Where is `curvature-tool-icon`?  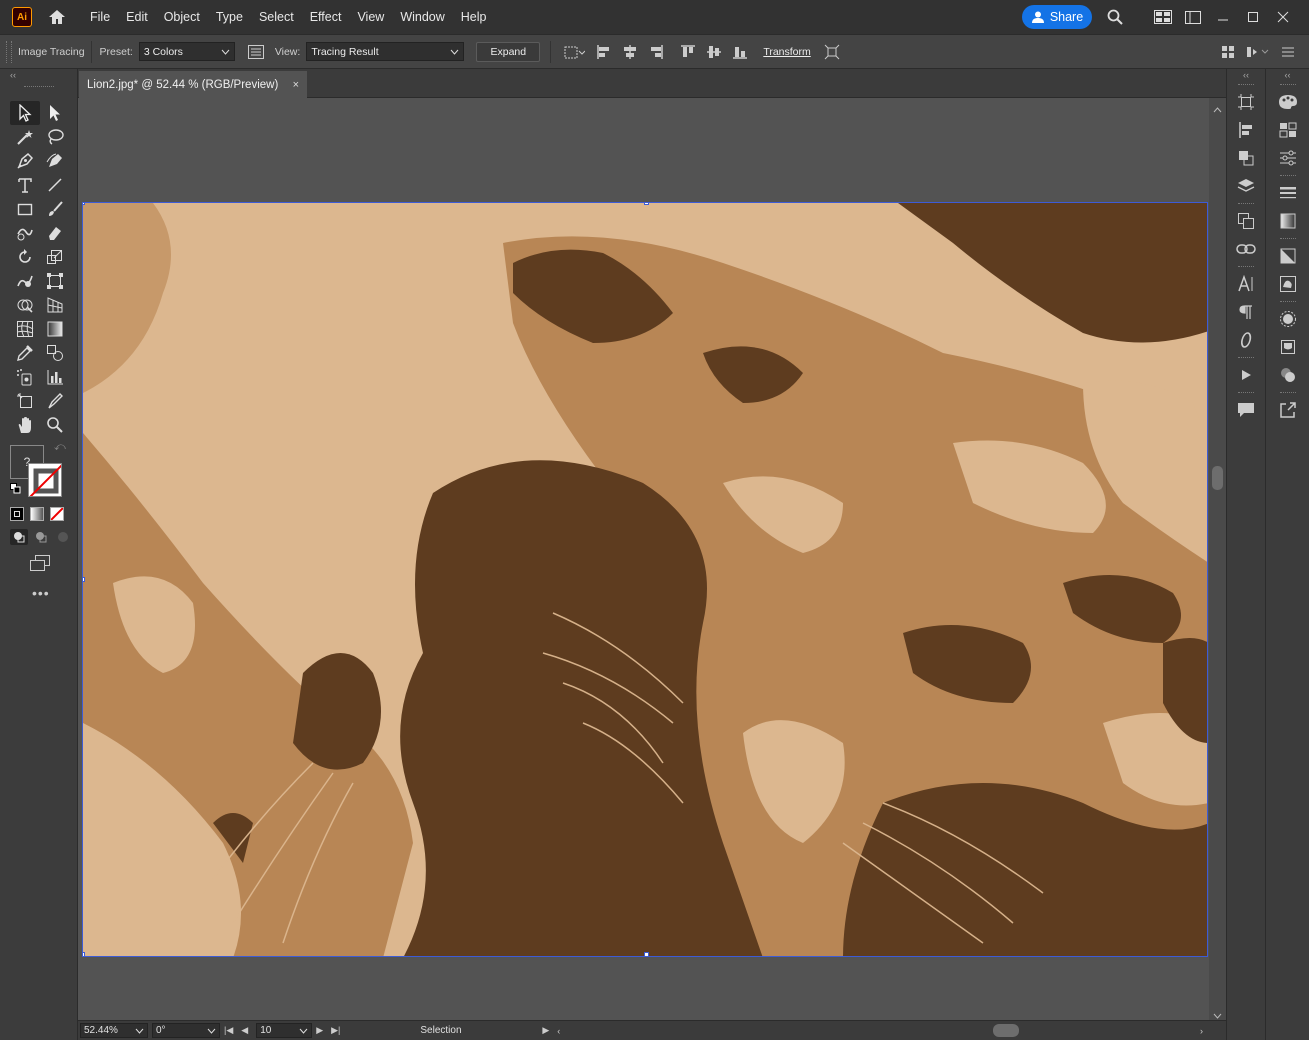 curvature-tool-icon is located at coordinates (55, 161).